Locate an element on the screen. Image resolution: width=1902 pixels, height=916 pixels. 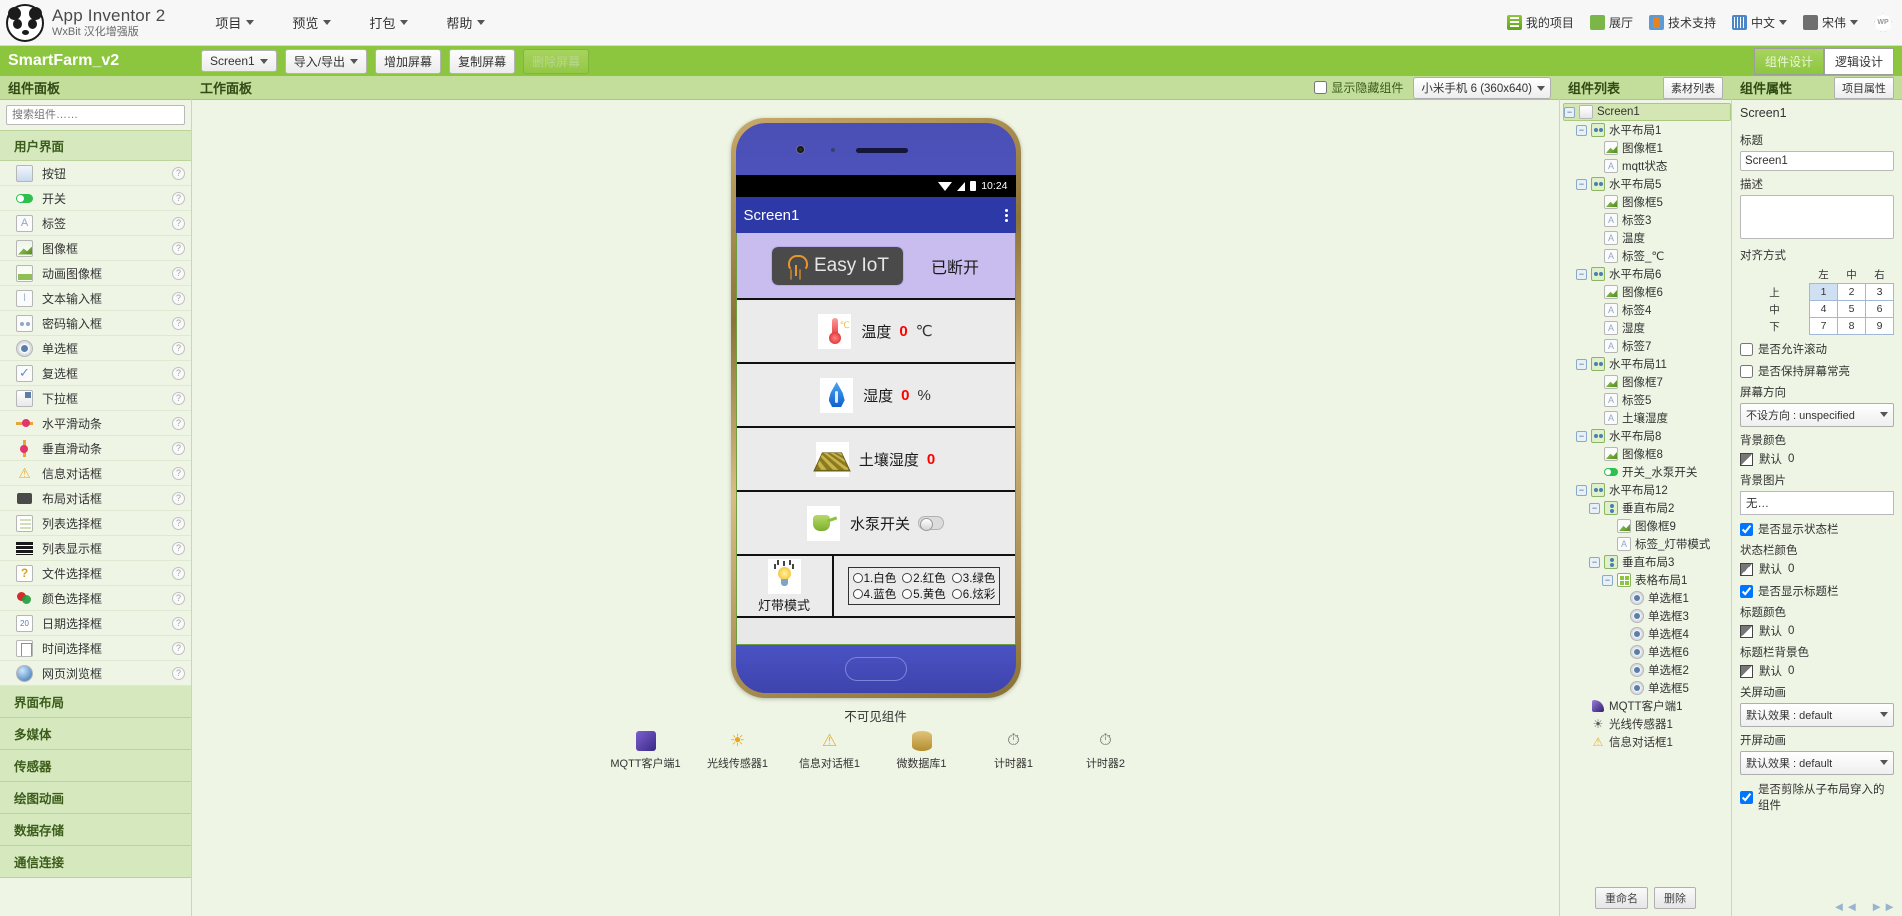
user-menu: 宋伟 is located at coordinates (1830, 22).